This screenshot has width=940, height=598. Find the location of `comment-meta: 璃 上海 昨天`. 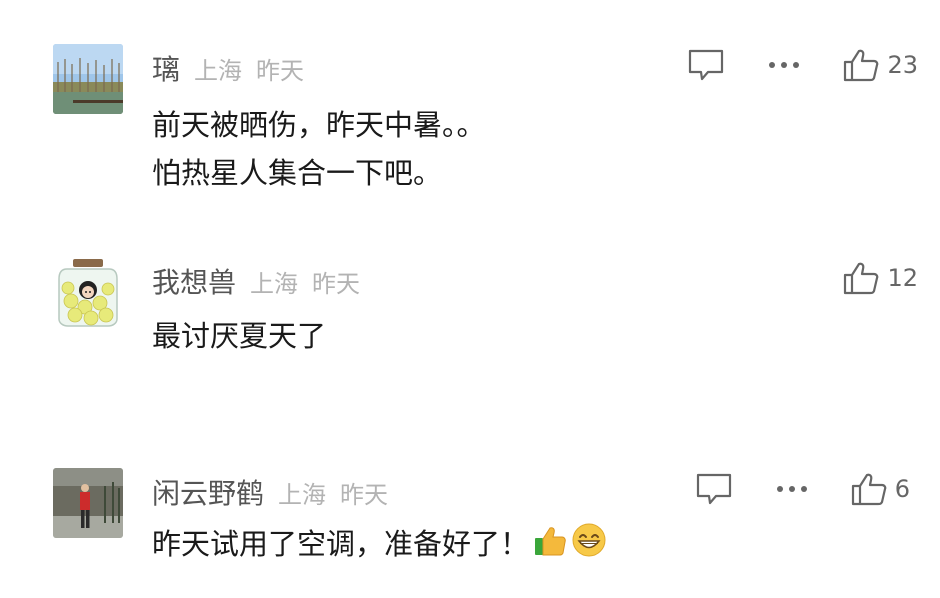

comment-meta: 璃 上海 昨天 is located at coordinates (228, 68).